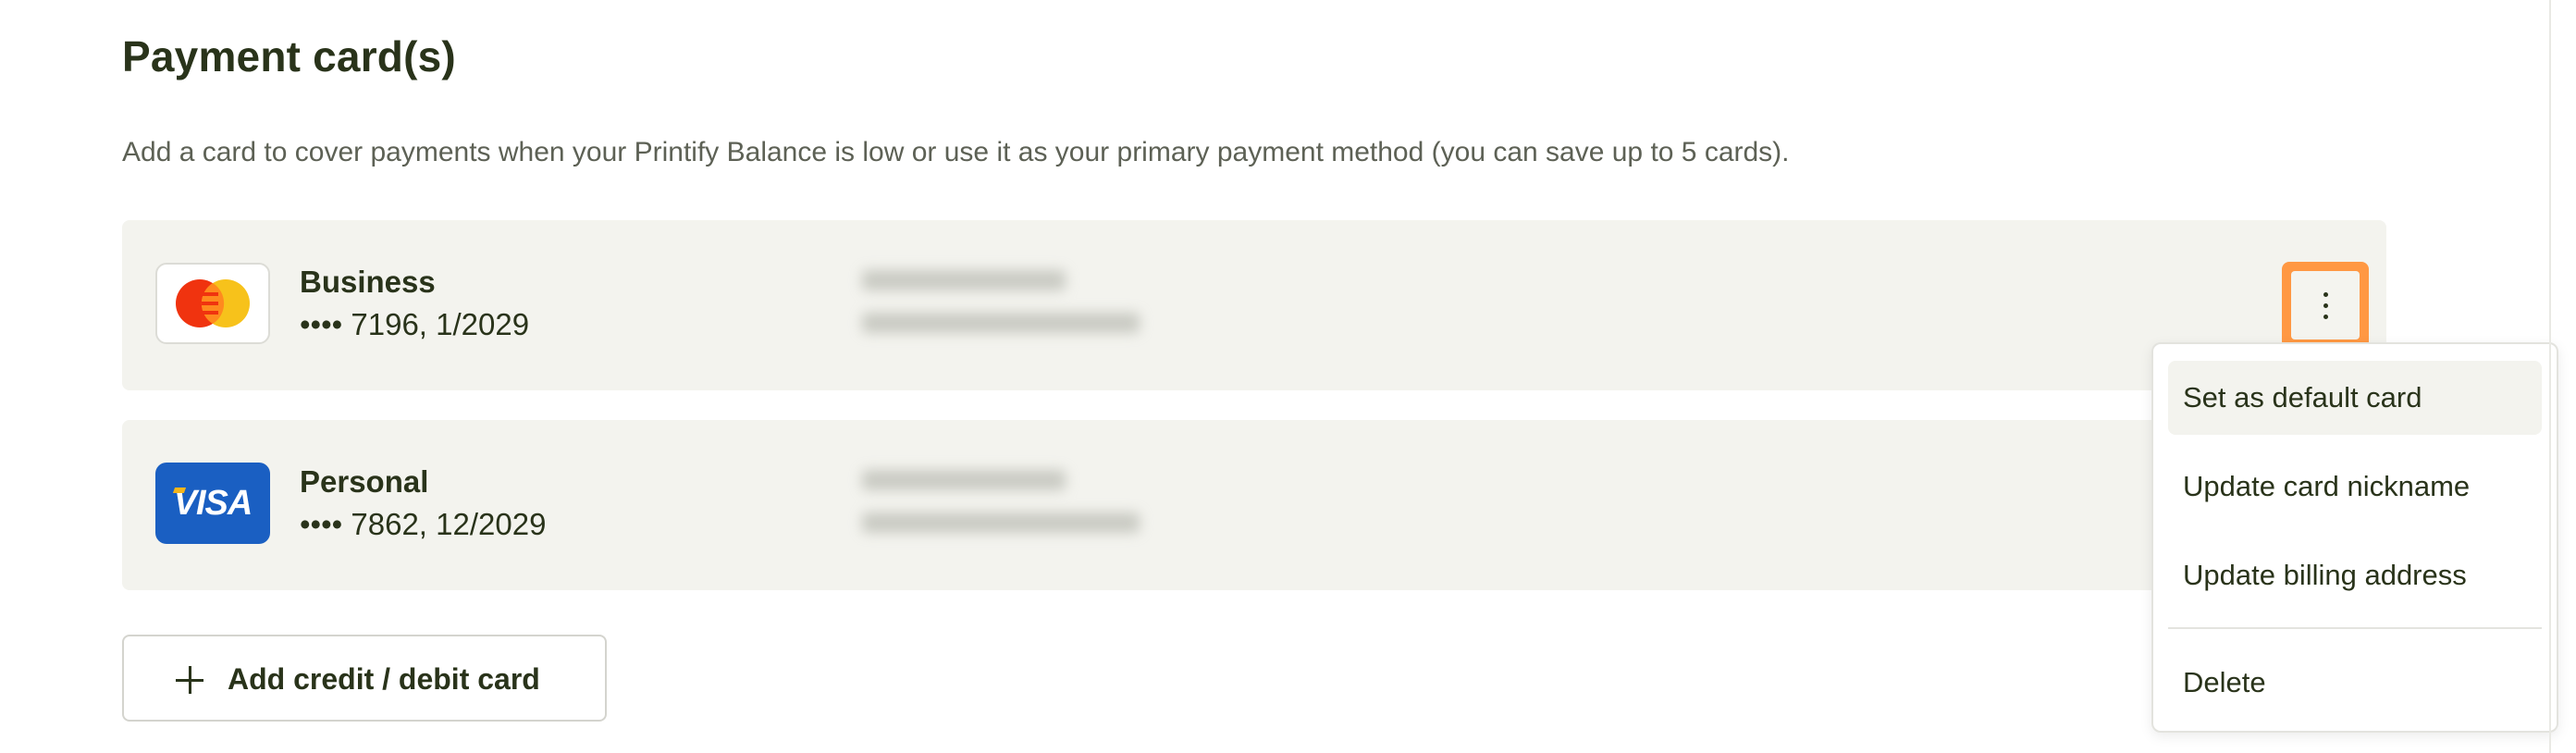 The width and height of the screenshot is (2576, 753). I want to click on menu-divider, so click(2355, 628).